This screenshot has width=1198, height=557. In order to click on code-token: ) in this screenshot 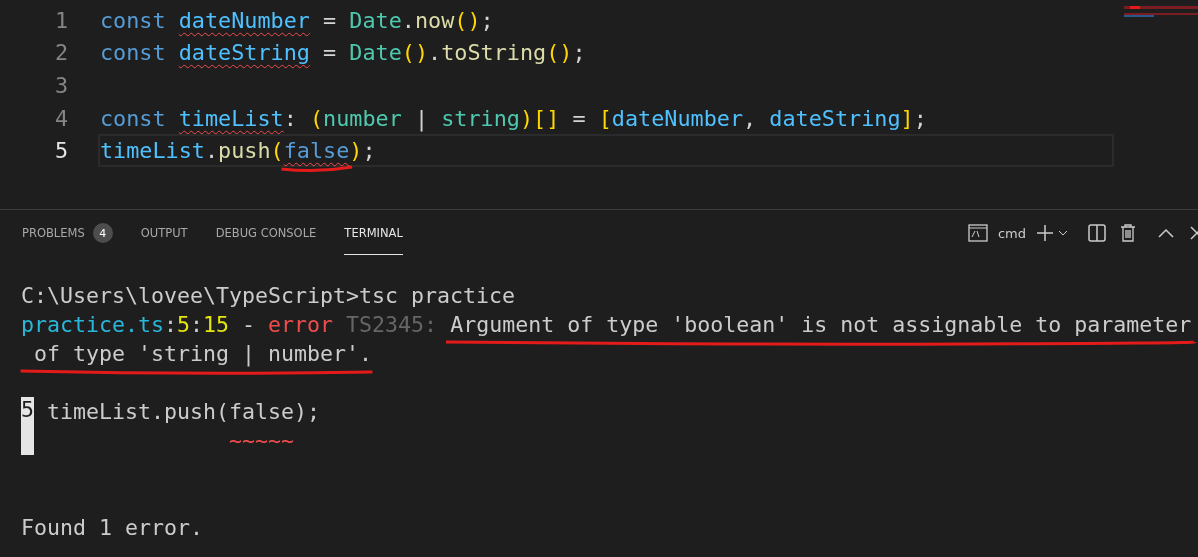, I will do `click(356, 151)`.